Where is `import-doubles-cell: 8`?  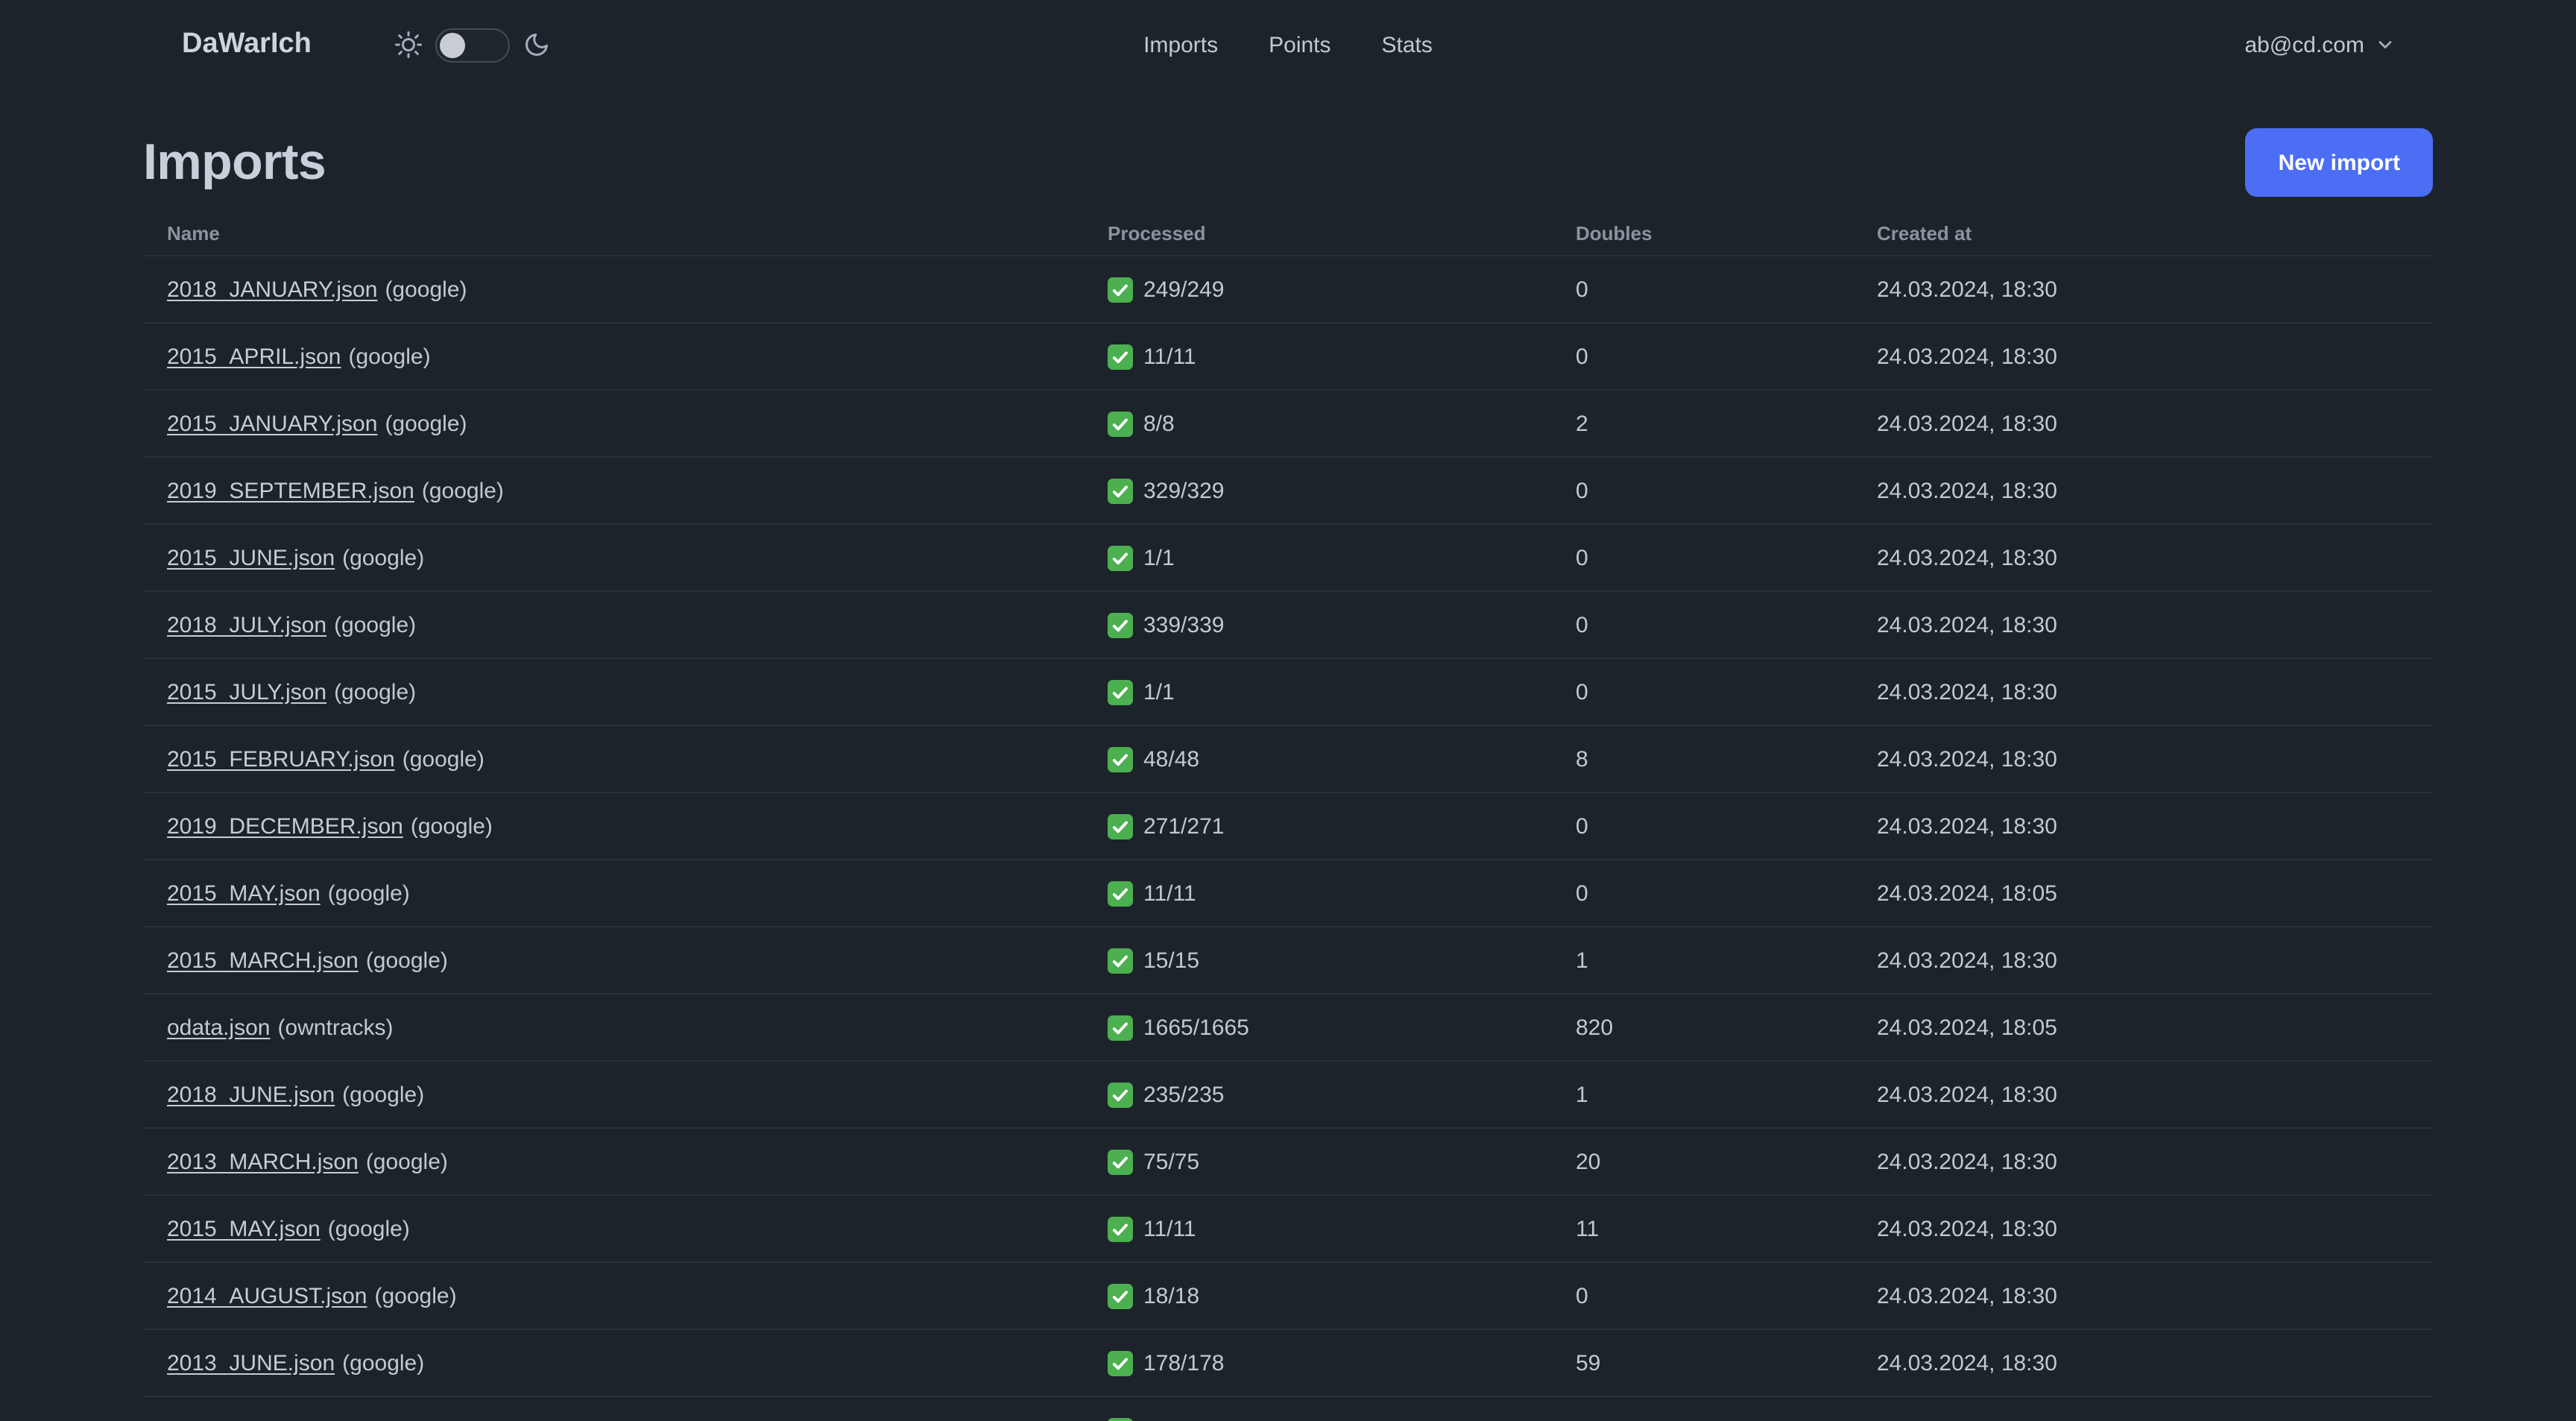
import-doubles-cell: 8 is located at coordinates (1582, 759).